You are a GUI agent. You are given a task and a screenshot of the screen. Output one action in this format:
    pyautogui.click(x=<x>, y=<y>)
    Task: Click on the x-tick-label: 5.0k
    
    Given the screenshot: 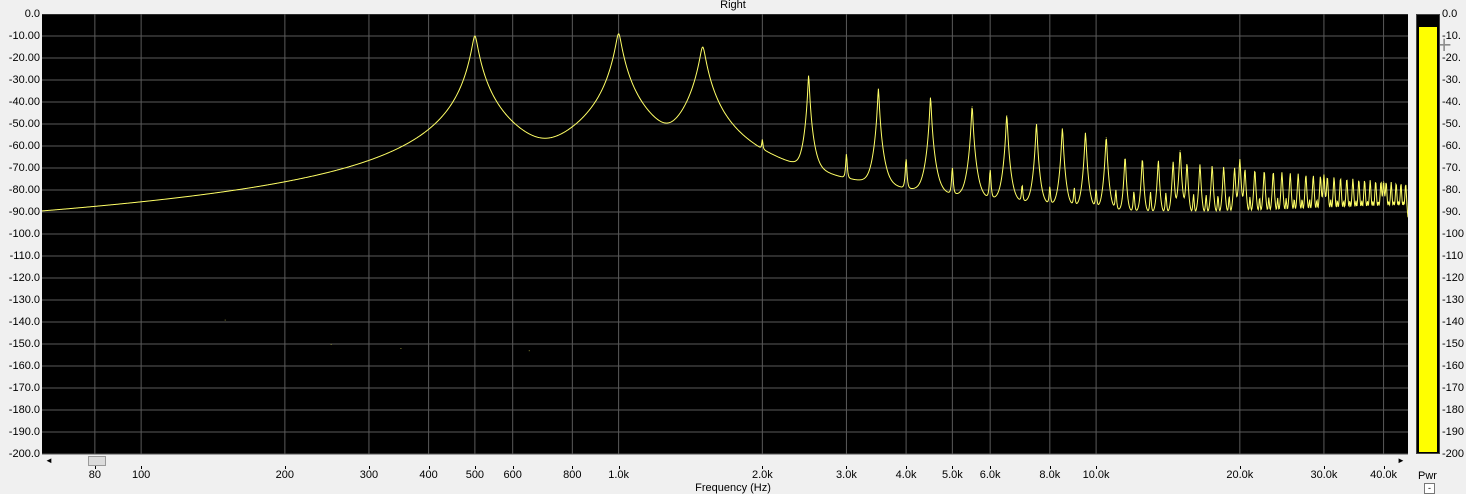 What is the action you would take?
    pyautogui.click(x=952, y=475)
    